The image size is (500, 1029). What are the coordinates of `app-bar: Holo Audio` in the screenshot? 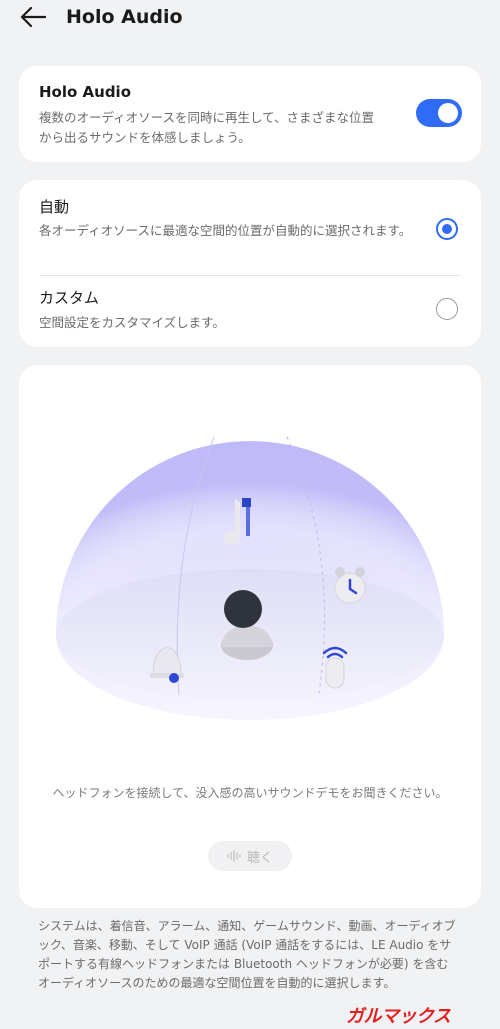 It's located at (250, 18).